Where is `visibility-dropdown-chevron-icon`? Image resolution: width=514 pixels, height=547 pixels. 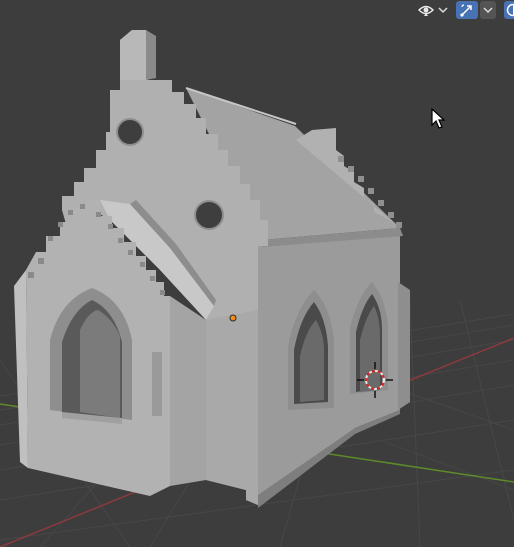 visibility-dropdown-chevron-icon is located at coordinates (443, 10).